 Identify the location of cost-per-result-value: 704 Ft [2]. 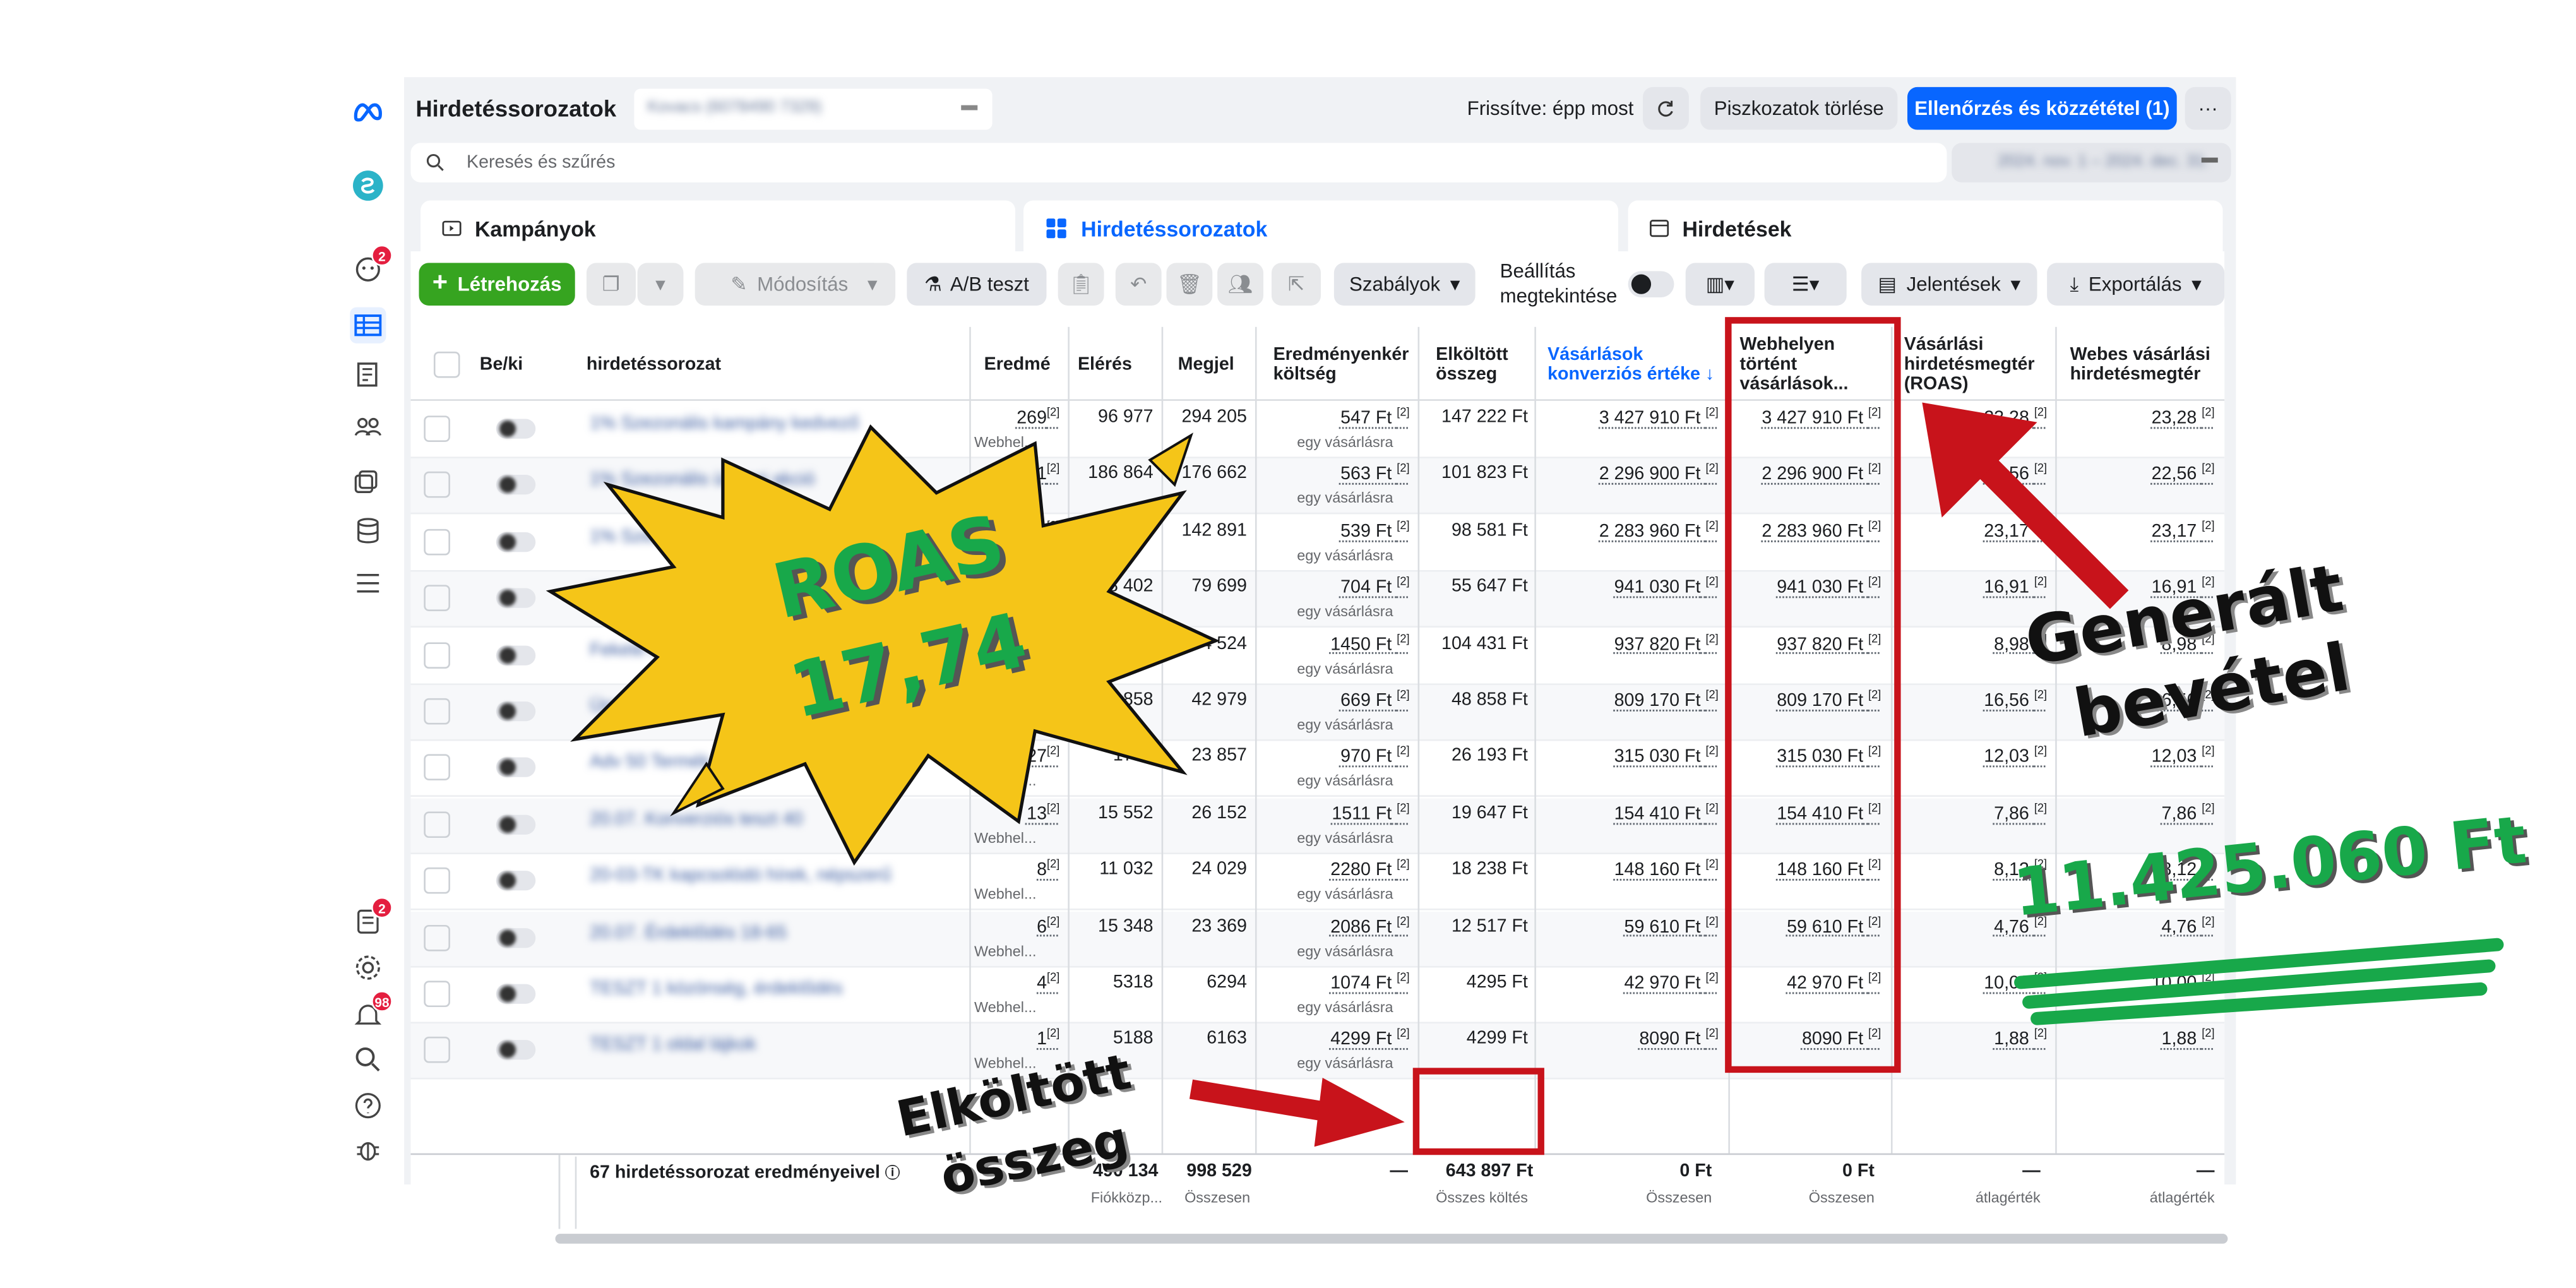
(1337, 587).